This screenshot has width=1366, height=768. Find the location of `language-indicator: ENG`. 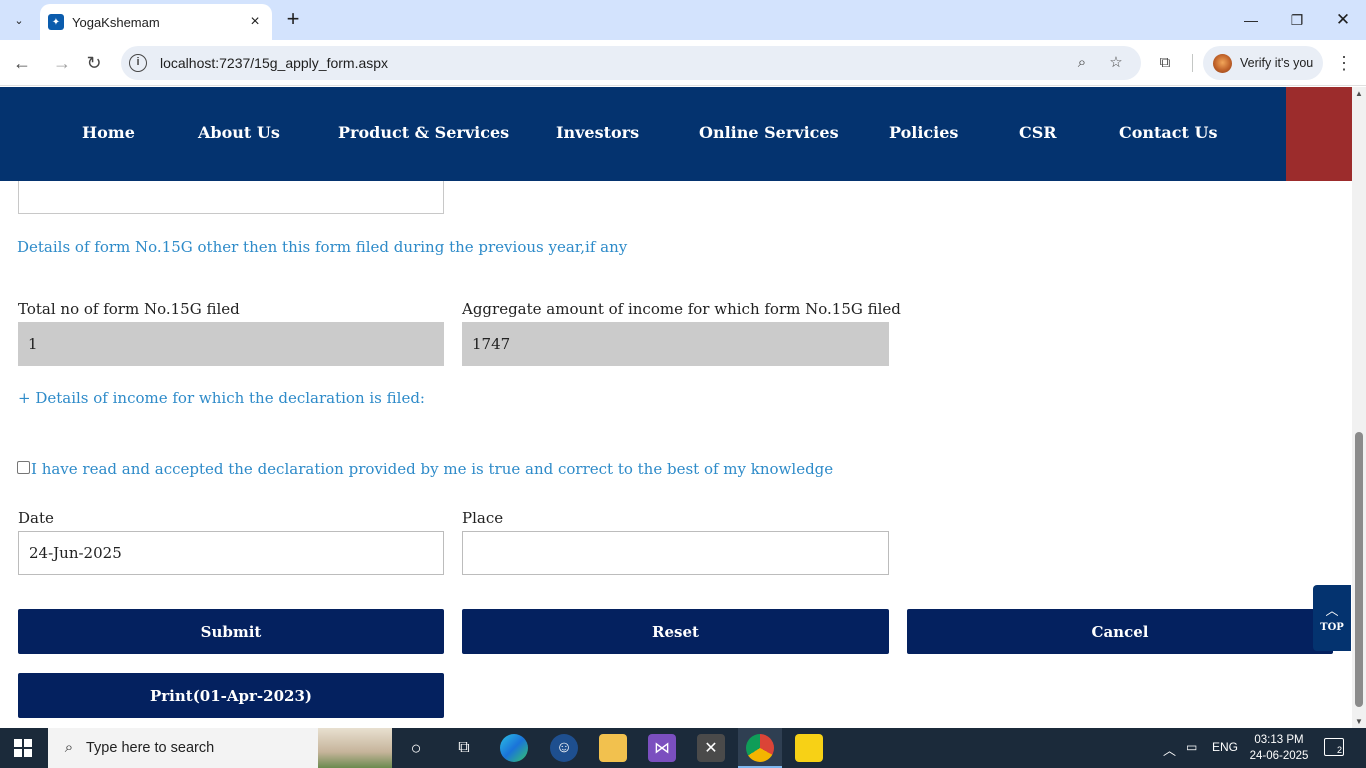

language-indicator: ENG is located at coordinates (1225, 747).